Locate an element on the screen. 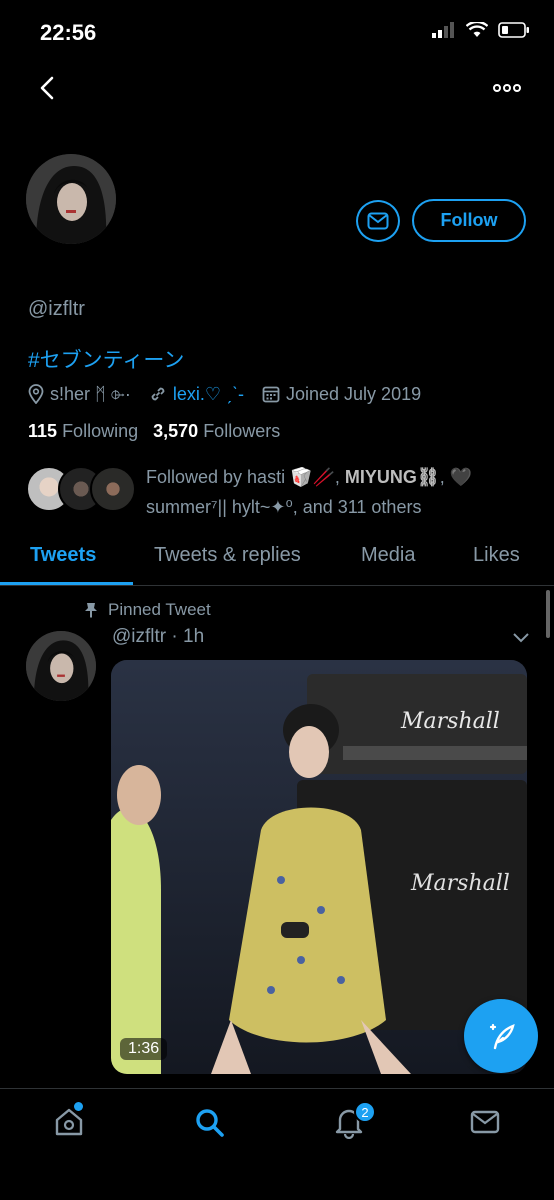 The image size is (554, 1200). pin-icon is located at coordinates (91, 610).